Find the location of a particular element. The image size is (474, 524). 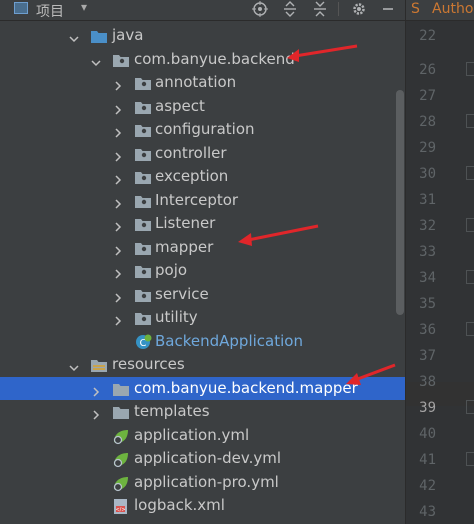

tree-item: Listener is located at coordinates (202, 223).